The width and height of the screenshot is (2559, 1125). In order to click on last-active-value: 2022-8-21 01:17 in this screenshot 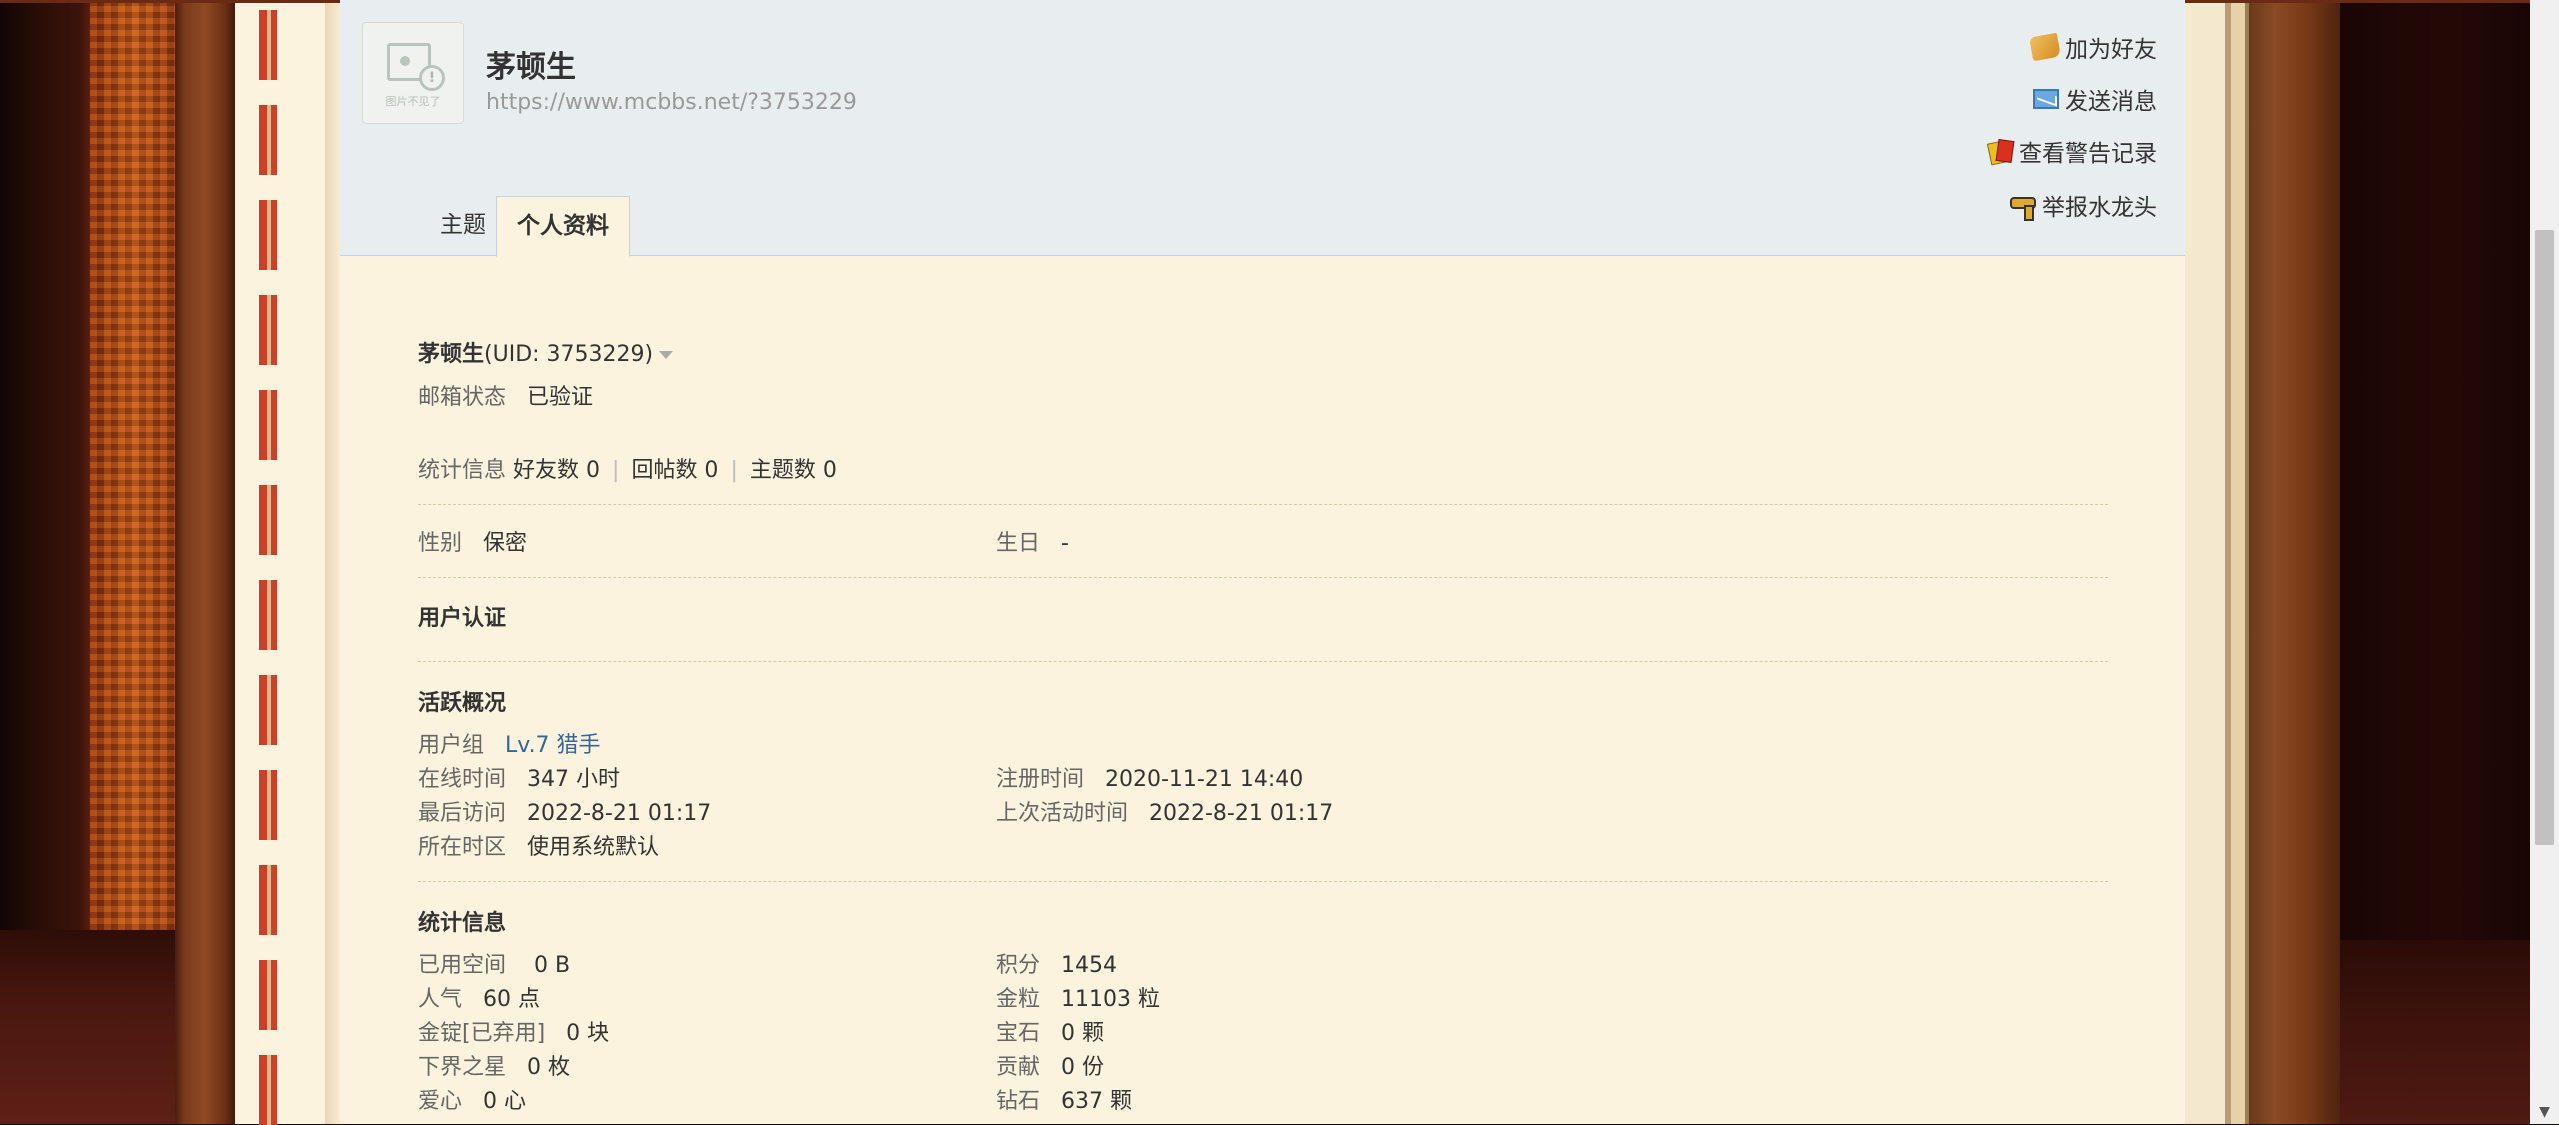, I will do `click(1241, 813)`.